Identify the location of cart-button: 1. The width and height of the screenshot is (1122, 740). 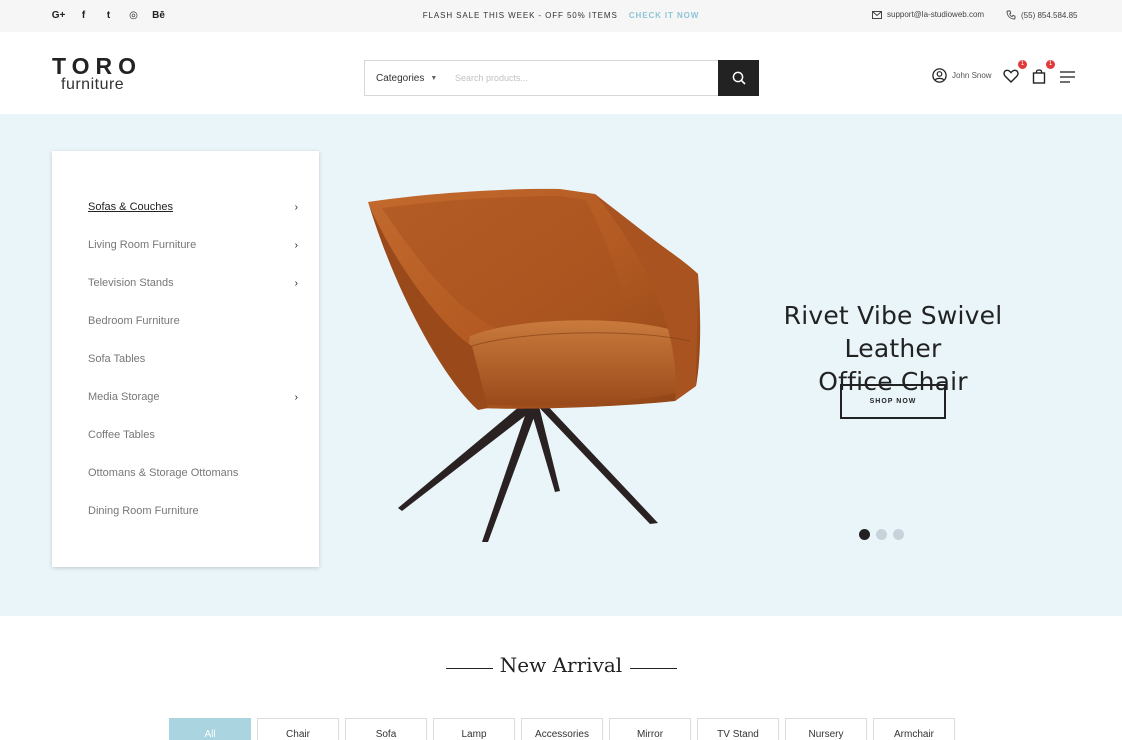
(1043, 73).